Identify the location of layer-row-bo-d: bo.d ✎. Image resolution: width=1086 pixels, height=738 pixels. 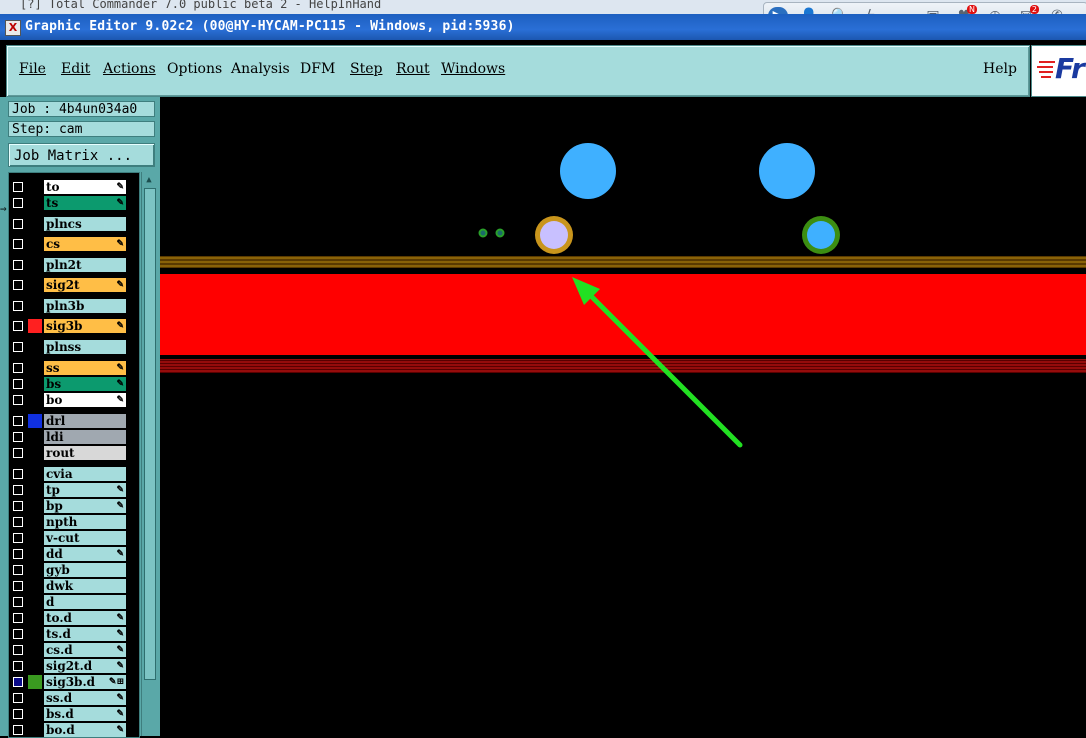
(69, 730).